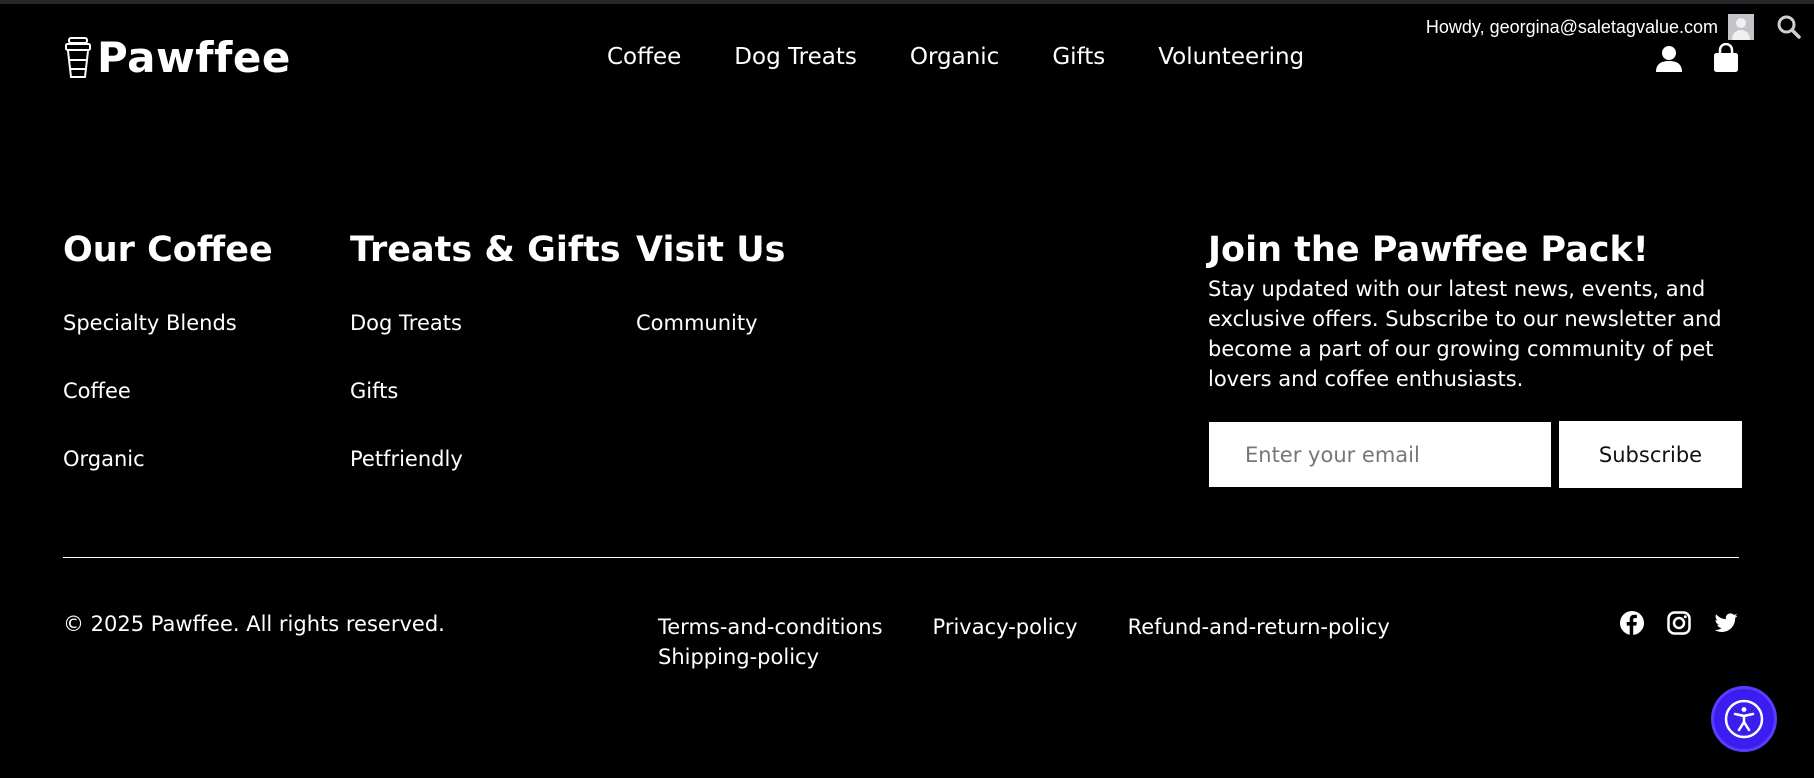  Describe the element at coordinates (1726, 623) in the screenshot. I see `twitter-icon` at that location.